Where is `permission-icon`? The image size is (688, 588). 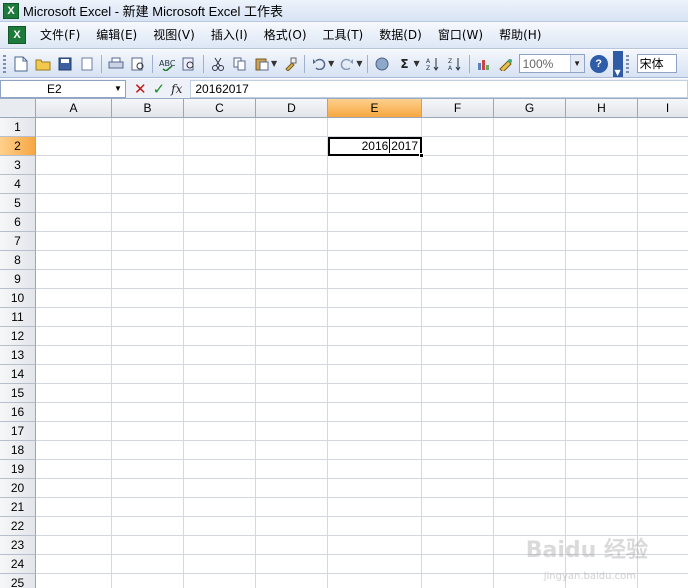
permission-icon is located at coordinates (87, 64).